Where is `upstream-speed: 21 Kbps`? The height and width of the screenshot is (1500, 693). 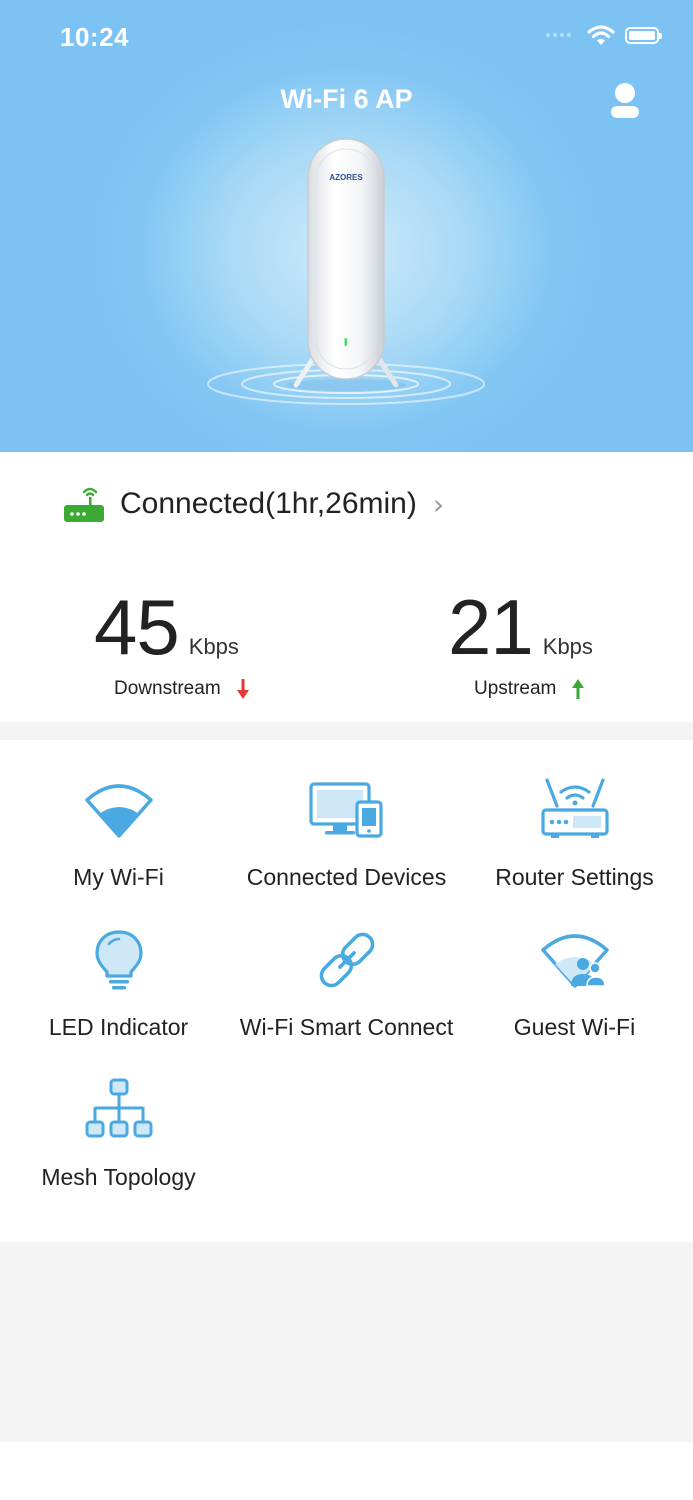 upstream-speed: 21 Kbps is located at coordinates (520, 627).